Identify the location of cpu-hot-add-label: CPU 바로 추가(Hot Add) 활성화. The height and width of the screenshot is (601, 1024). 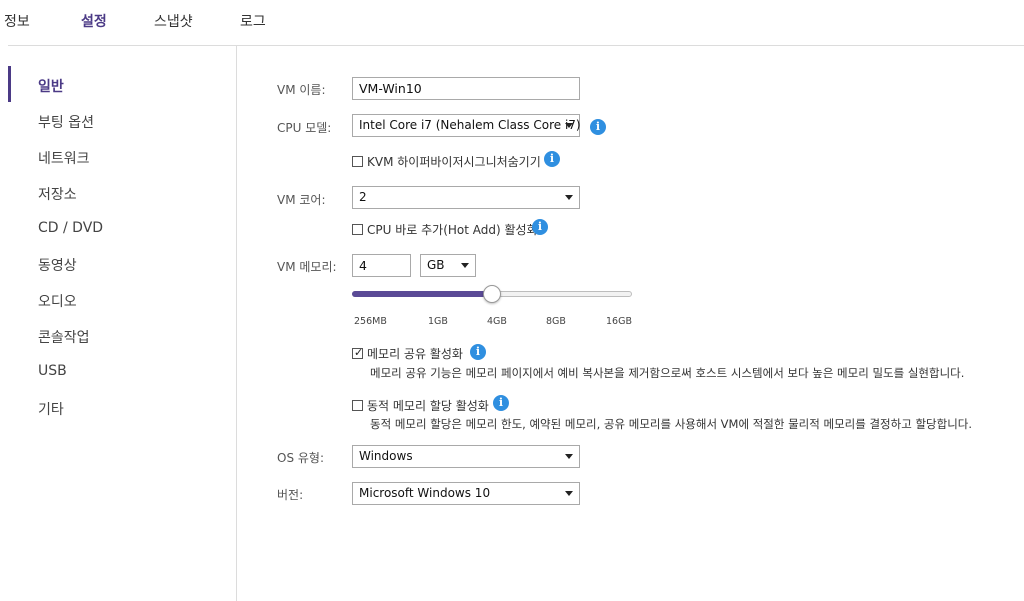
(452, 230).